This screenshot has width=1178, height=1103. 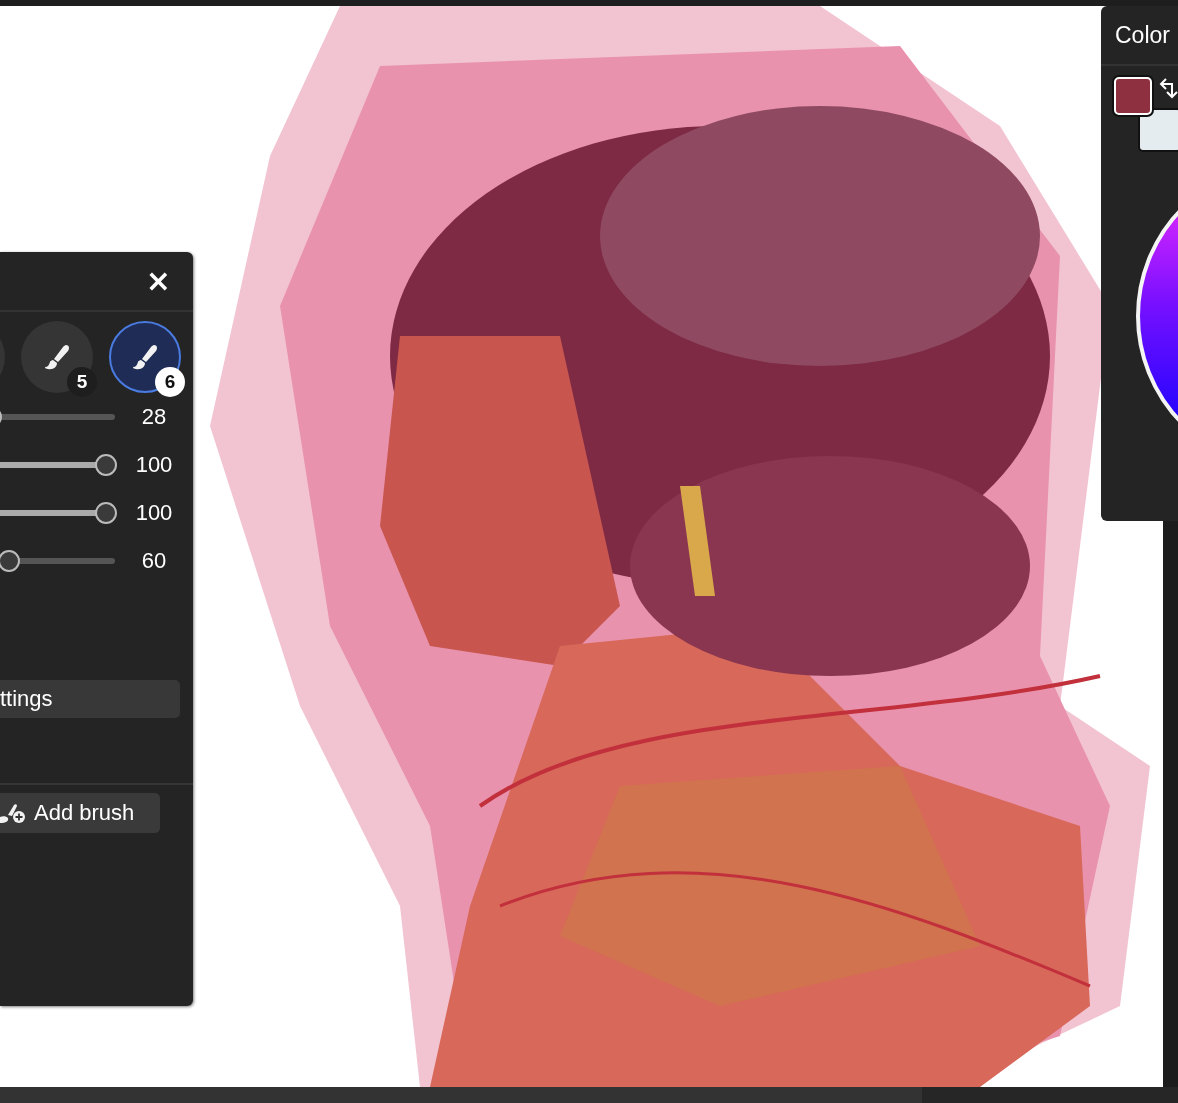 What do you see at coordinates (14, 813) in the screenshot?
I see `add-brush-icon` at bounding box center [14, 813].